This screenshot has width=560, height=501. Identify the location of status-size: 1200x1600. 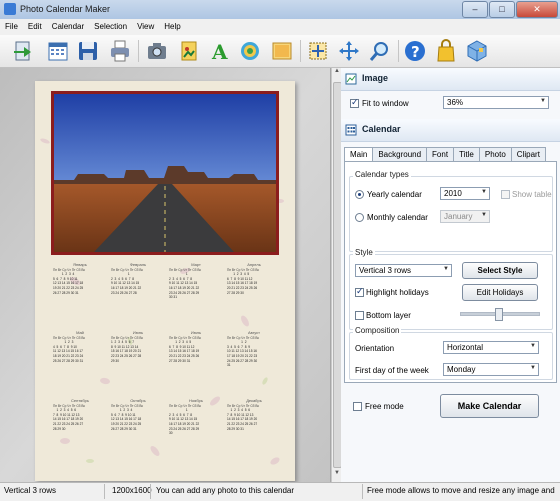
(132, 490).